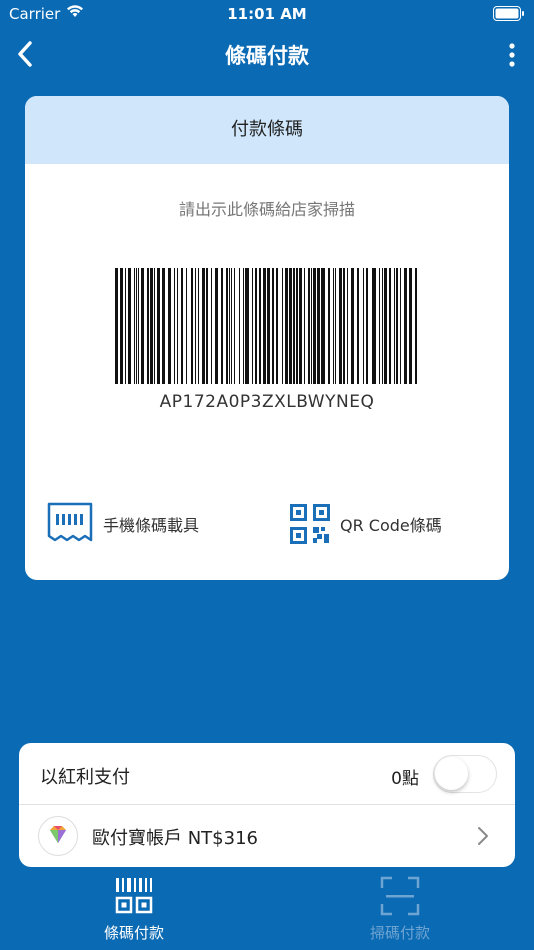 This screenshot has width=534, height=950. What do you see at coordinates (266, 326) in the screenshot?
I see `payment-barcode` at bounding box center [266, 326].